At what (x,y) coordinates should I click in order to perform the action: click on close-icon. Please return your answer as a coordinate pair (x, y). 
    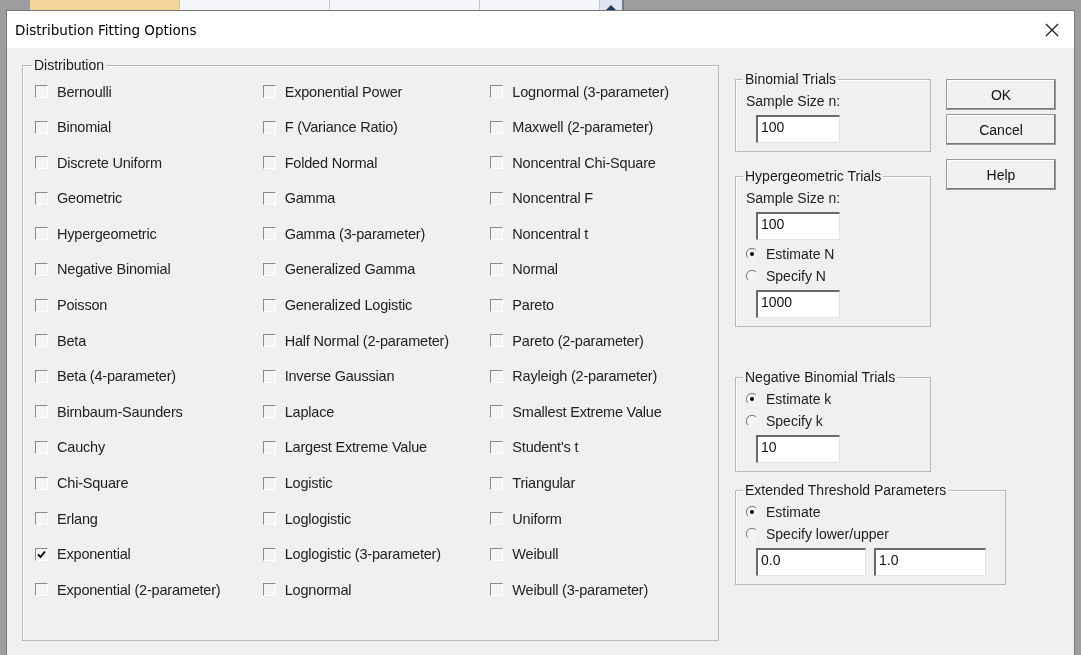
    Looking at the image, I should click on (1052, 29).